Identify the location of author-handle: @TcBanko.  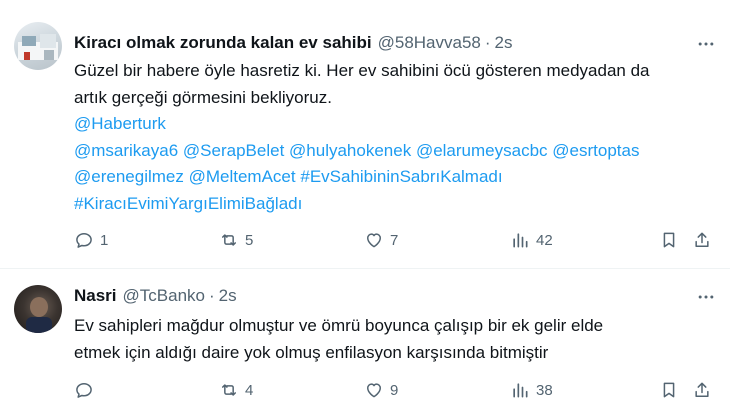
(164, 296).